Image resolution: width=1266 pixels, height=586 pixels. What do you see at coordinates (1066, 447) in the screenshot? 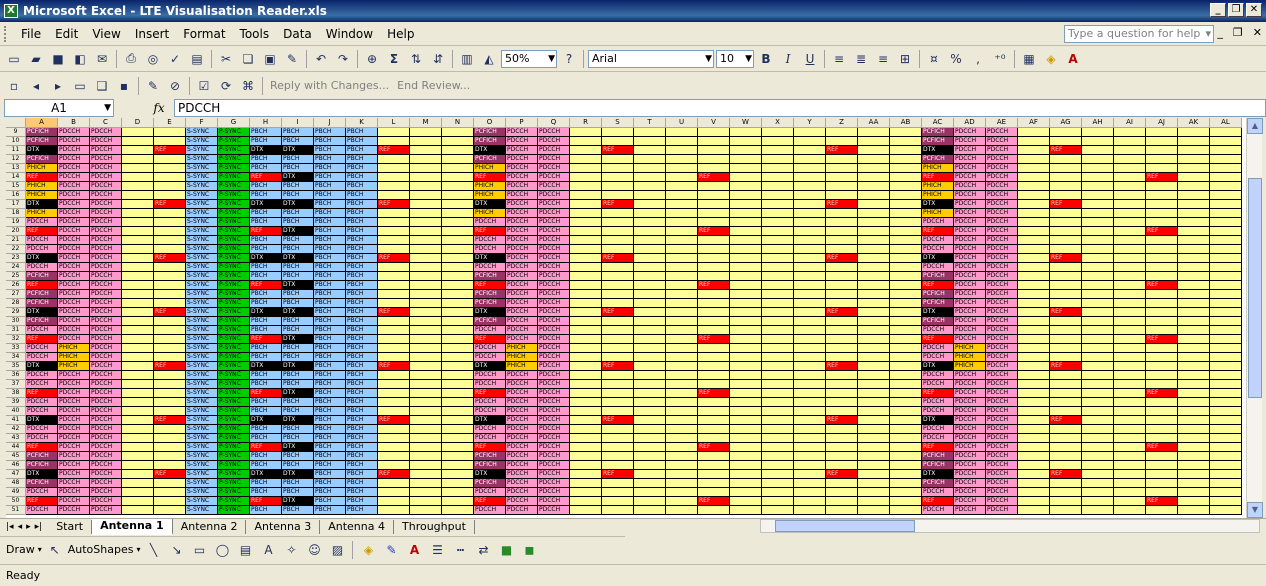
I see `cell-ag44` at bounding box center [1066, 447].